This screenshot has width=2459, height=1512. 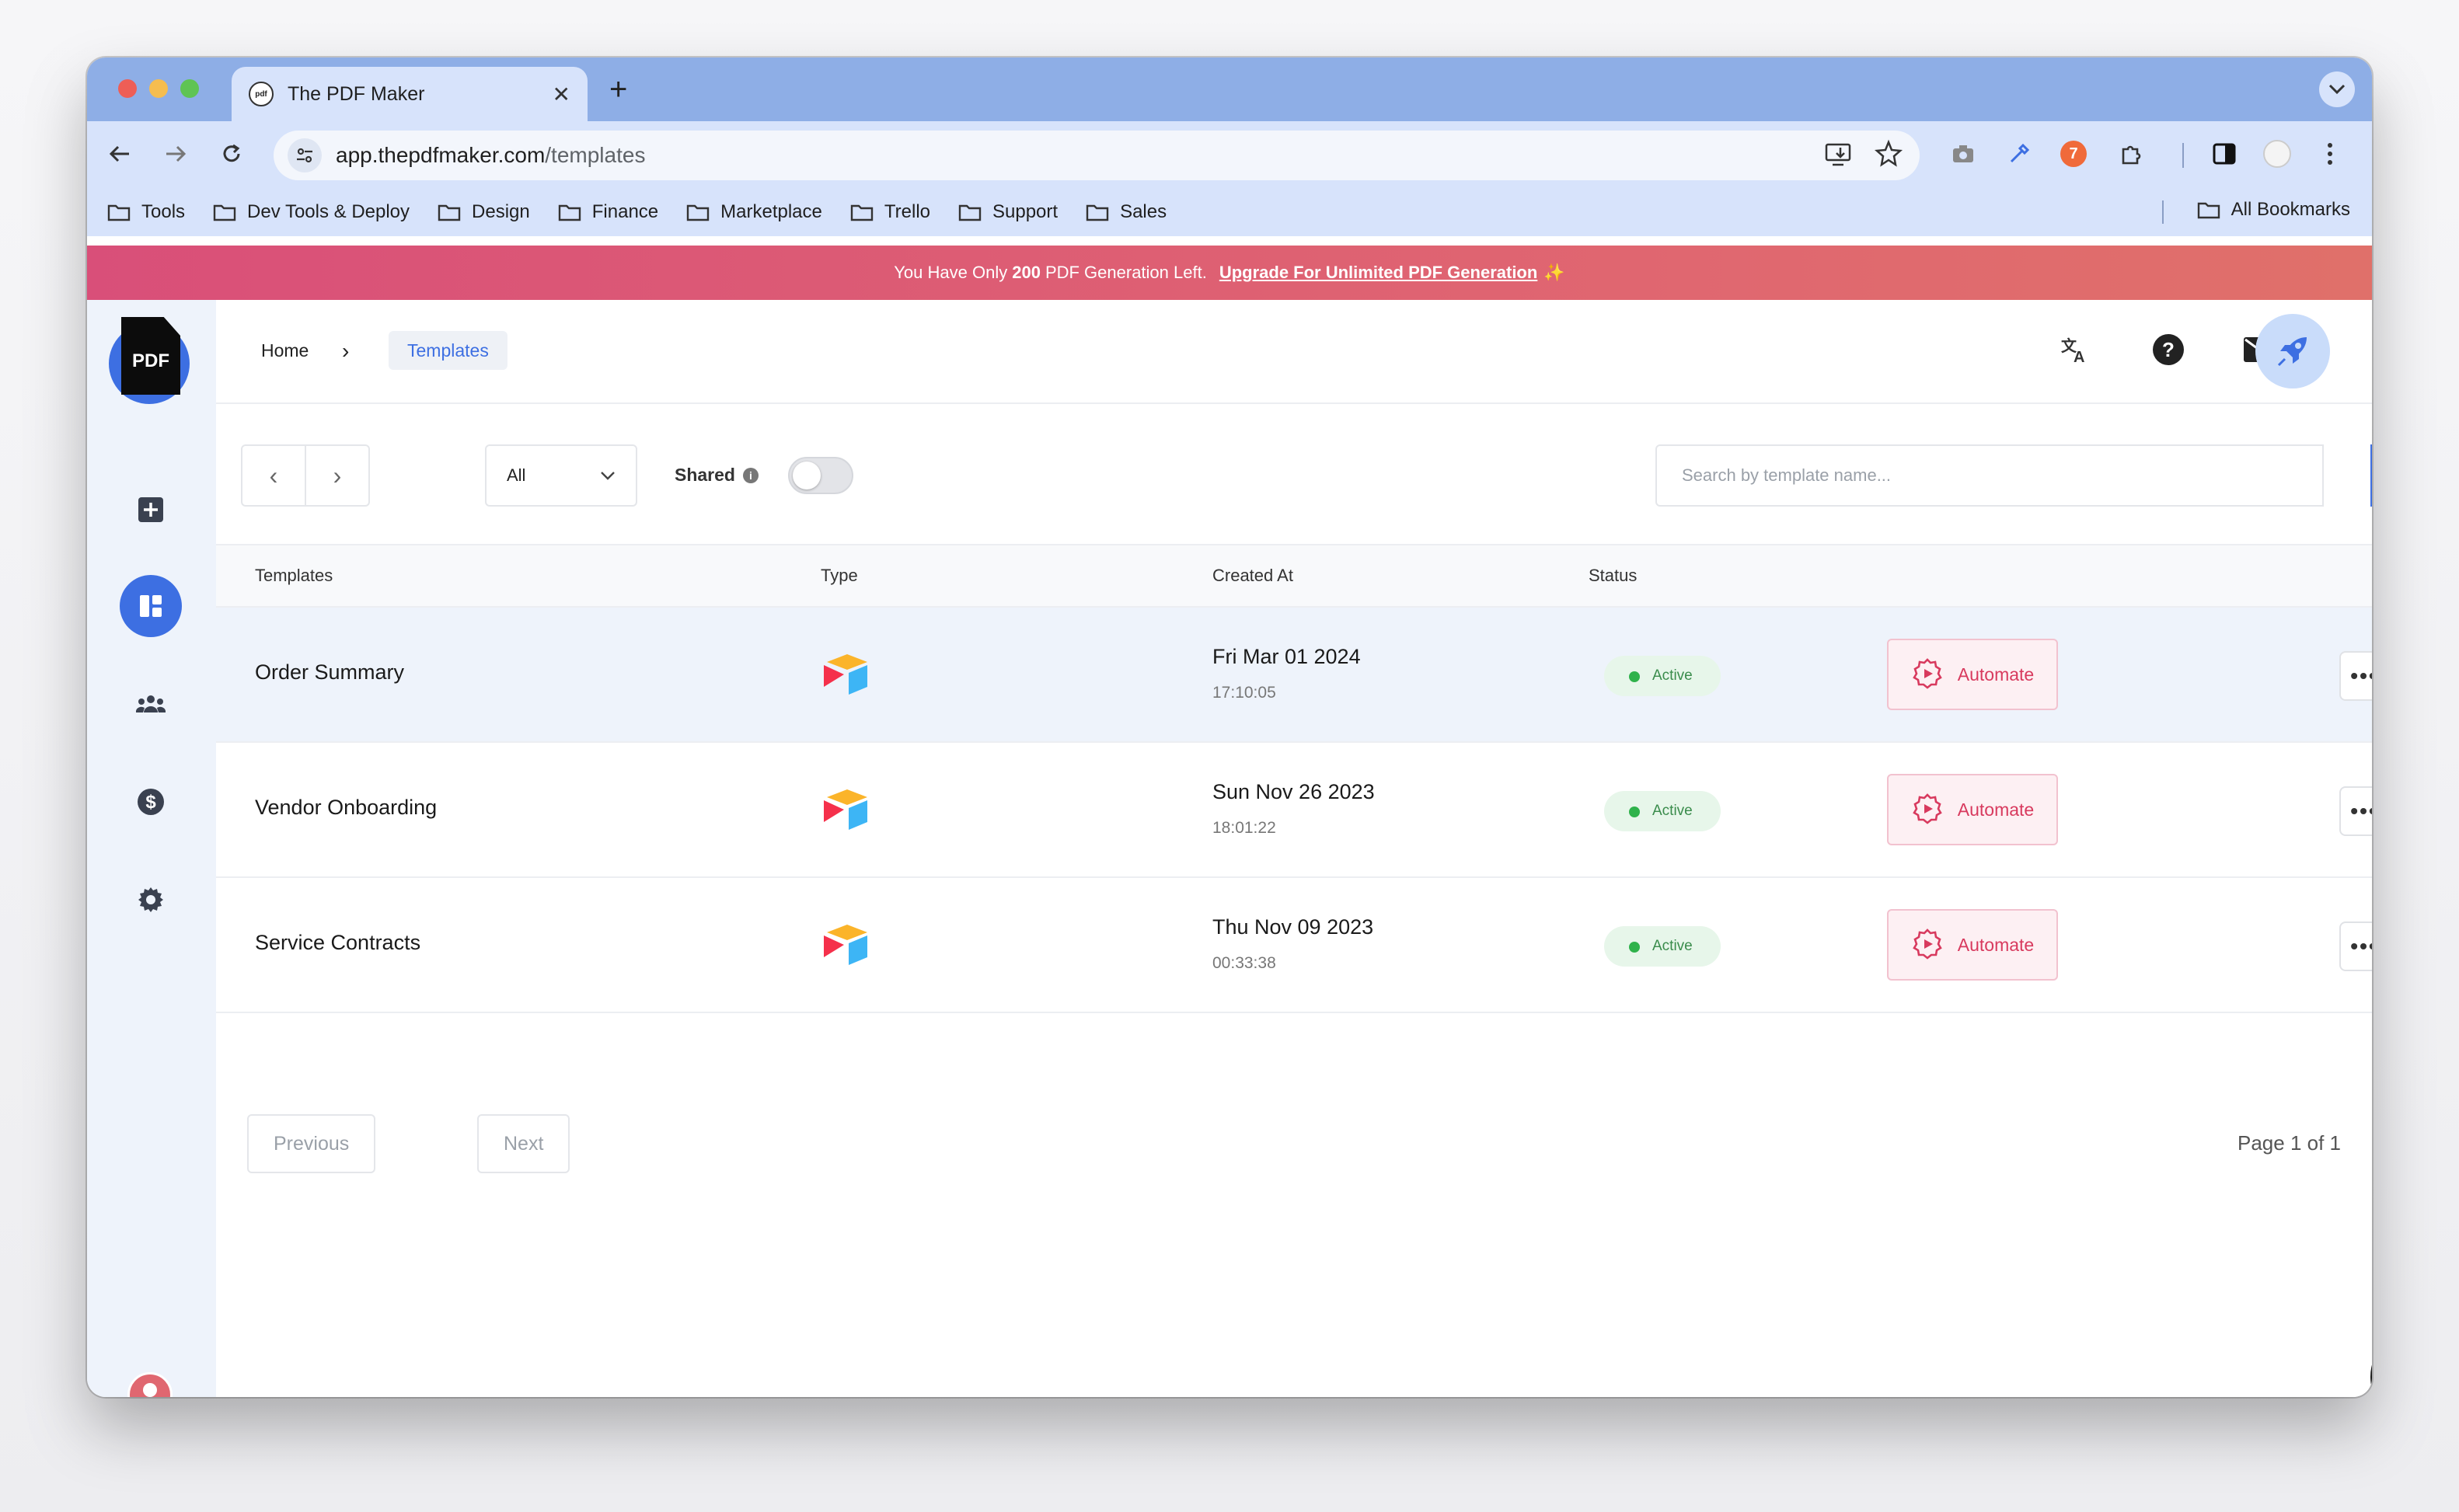 What do you see at coordinates (523, 1143) in the screenshot?
I see `next-button: Next` at bounding box center [523, 1143].